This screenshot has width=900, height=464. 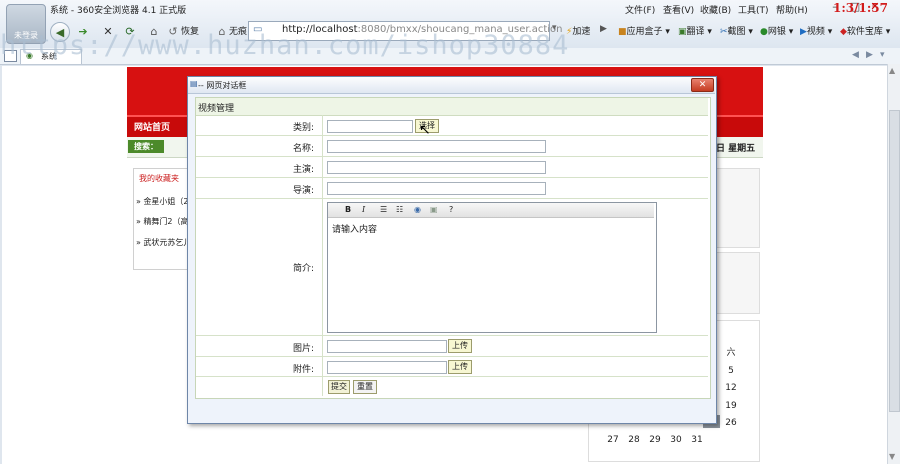 What do you see at coordinates (695, 30) in the screenshot?
I see `translate-button: ▣翻译 ▾` at bounding box center [695, 30].